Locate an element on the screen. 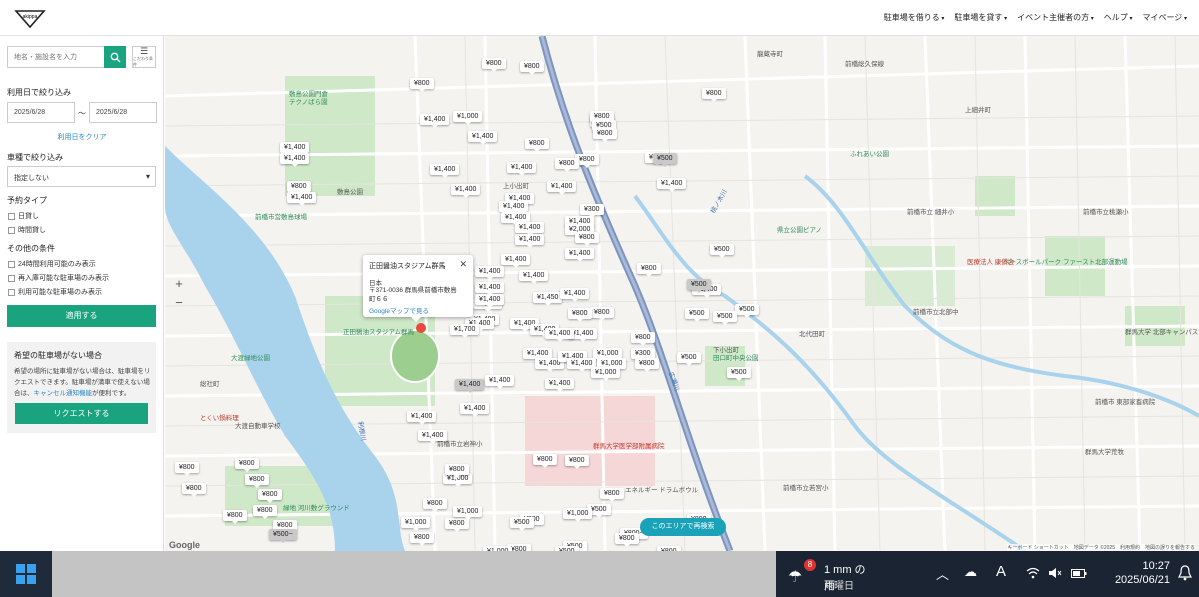  cloud-icon: ☁ is located at coordinates (970, 572).